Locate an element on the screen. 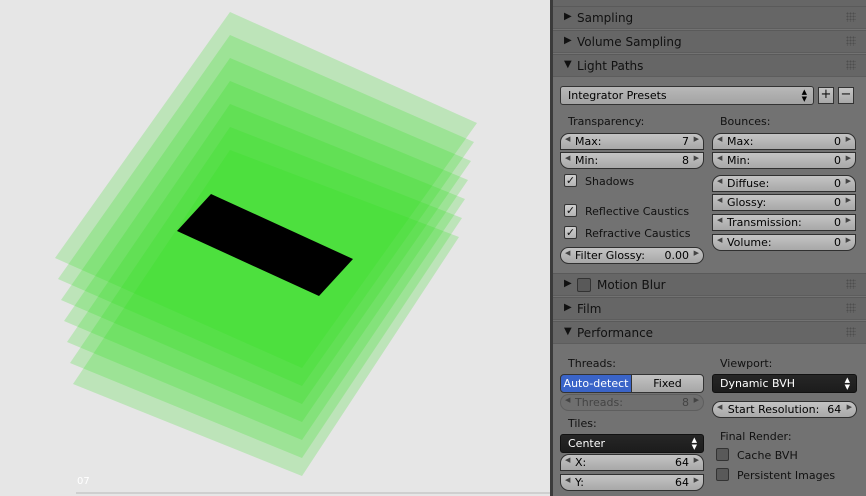 The width and height of the screenshot is (866, 496). integrator-presets-menu: Integrator Presets ▲ ▼ is located at coordinates (687, 95).